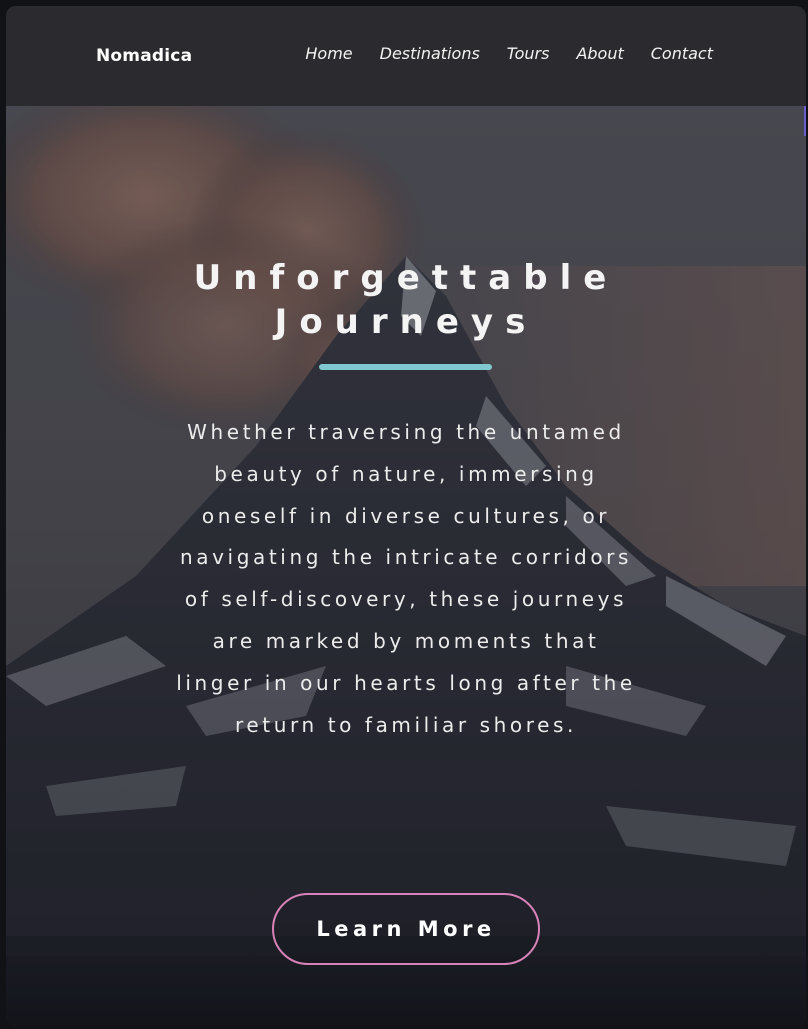  What do you see at coordinates (406, 300) in the screenshot?
I see `hero-title: Unforgettable Journeys` at bounding box center [406, 300].